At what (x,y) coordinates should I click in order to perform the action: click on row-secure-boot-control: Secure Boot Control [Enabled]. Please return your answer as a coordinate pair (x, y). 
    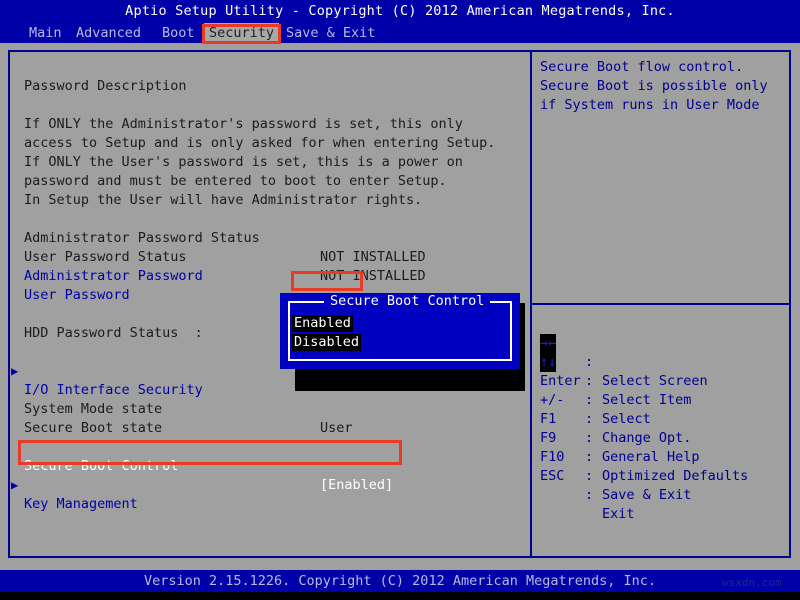
    Looking at the image, I should click on (269, 465).